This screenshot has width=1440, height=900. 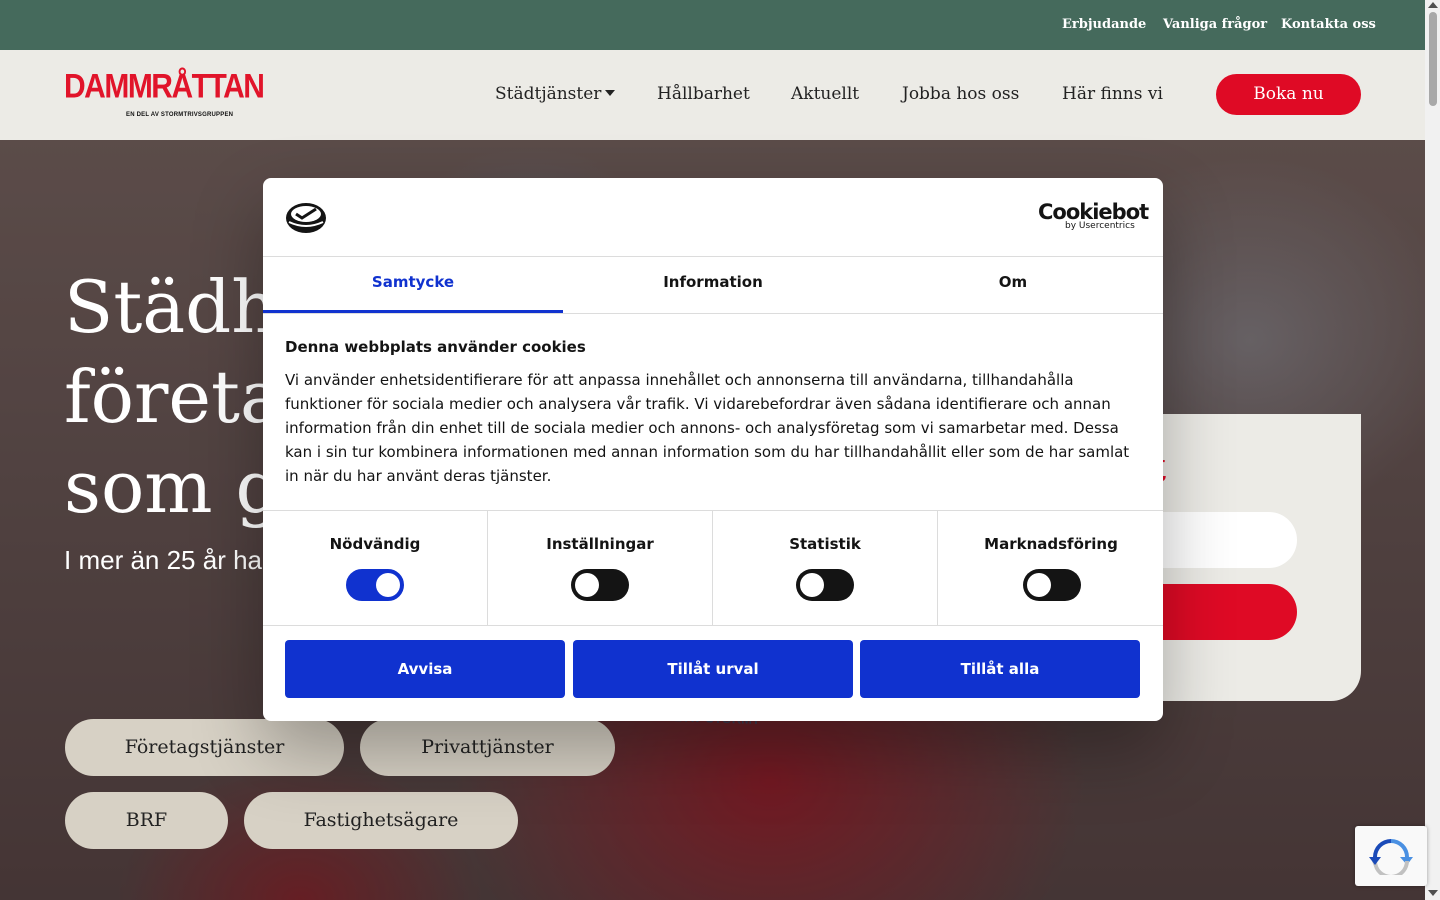 I want to click on logo-tagline: EN DEL AV STORMTRIVSGRUPPEN, so click(x=180, y=115).